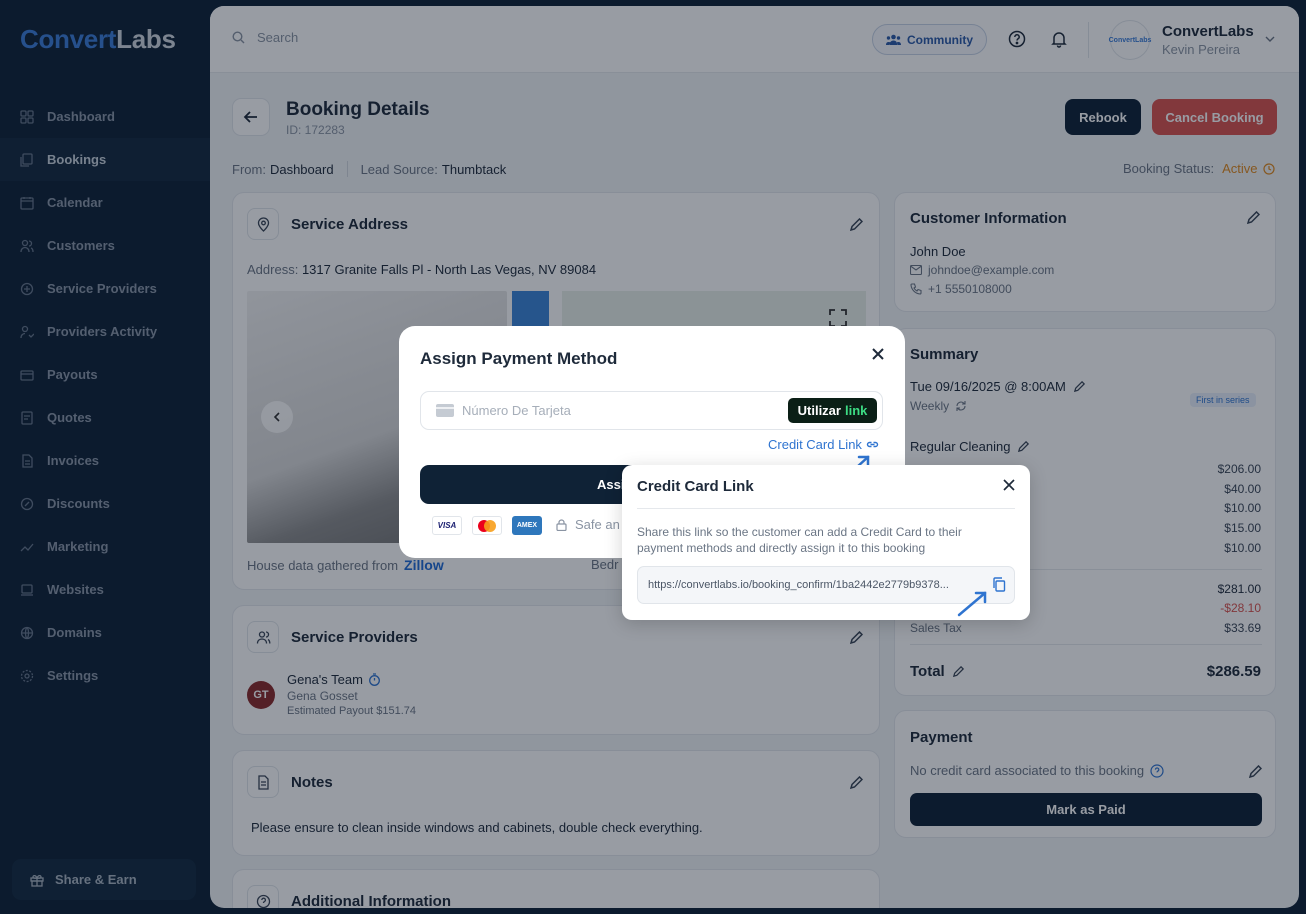 Image resolution: width=1306 pixels, height=914 pixels. Describe the element at coordinates (487, 525) in the screenshot. I see `mastercard-icon` at that location.